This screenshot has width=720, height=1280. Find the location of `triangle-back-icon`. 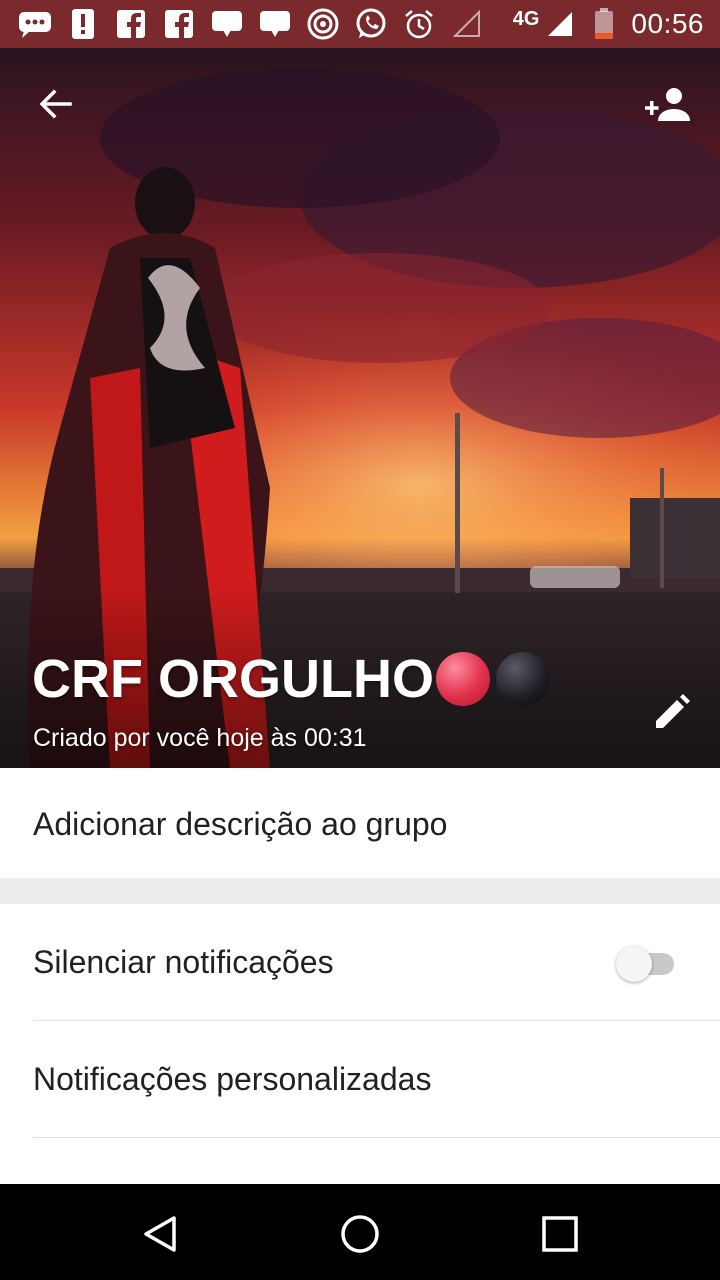

triangle-back-icon is located at coordinates (160, 1234).